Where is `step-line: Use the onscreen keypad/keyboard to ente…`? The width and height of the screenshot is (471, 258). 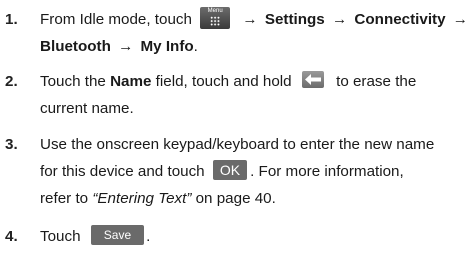
step-line: Use the onscreen keypad/keyboard to ente… is located at coordinates (237, 144).